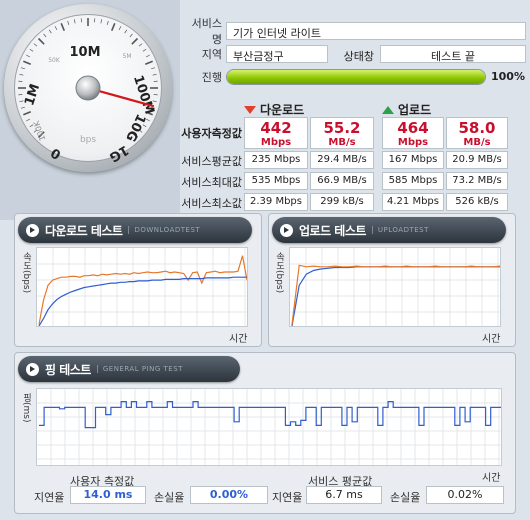 The image size is (530, 520). I want to click on service-latency-value: 6.7 ms, so click(344, 495).